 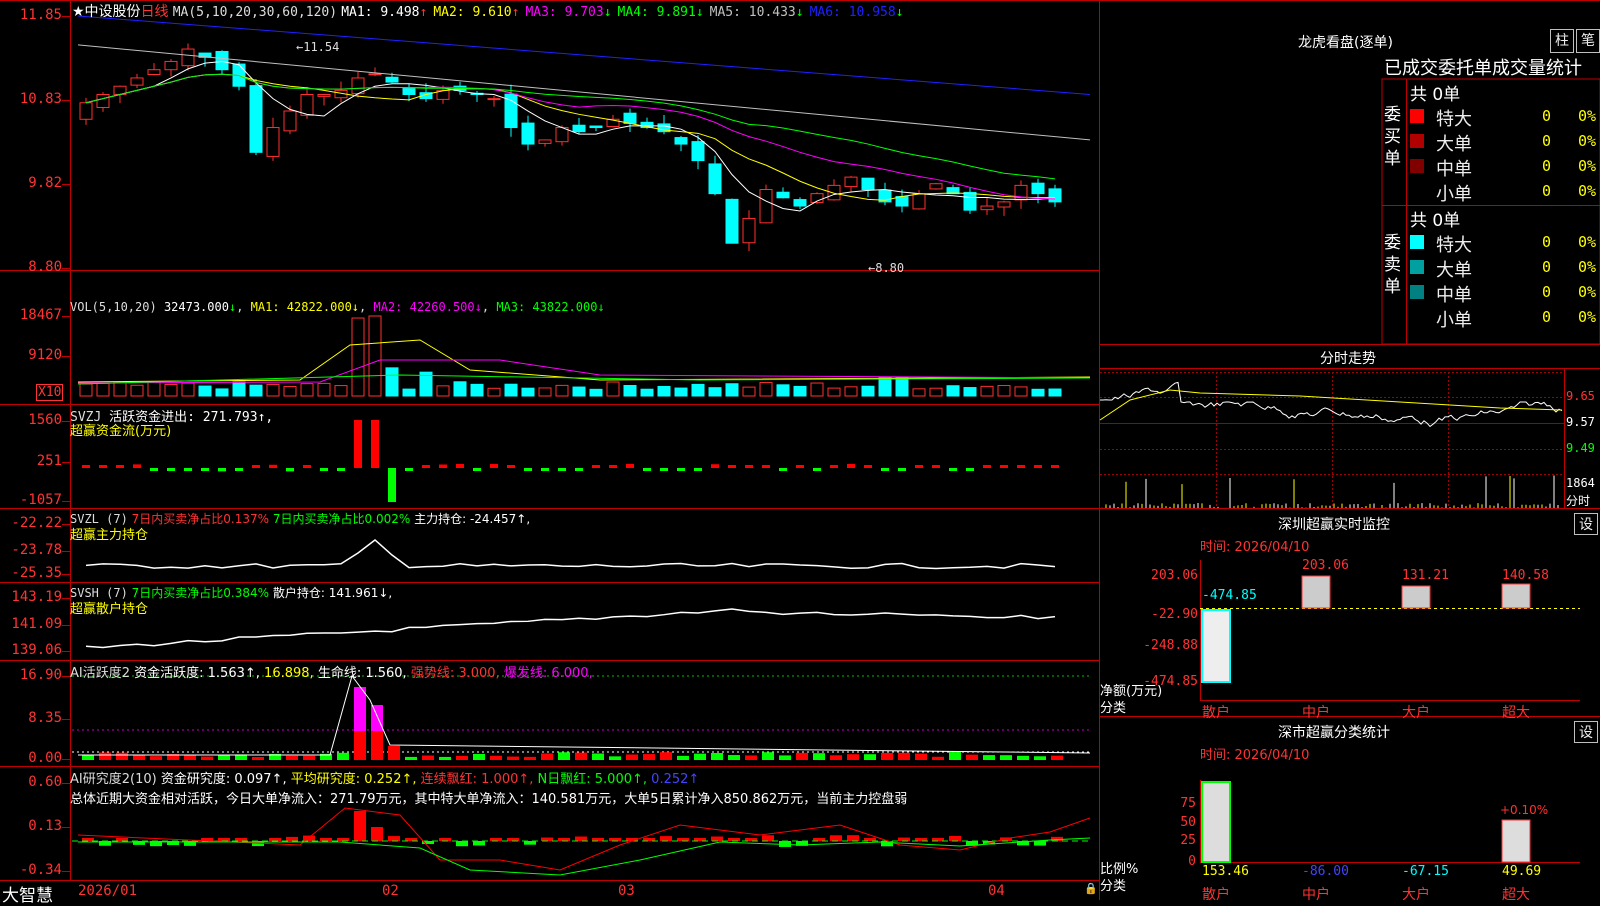 I want to click on svsh-axis-label: 143.19, so click(x=36, y=597).